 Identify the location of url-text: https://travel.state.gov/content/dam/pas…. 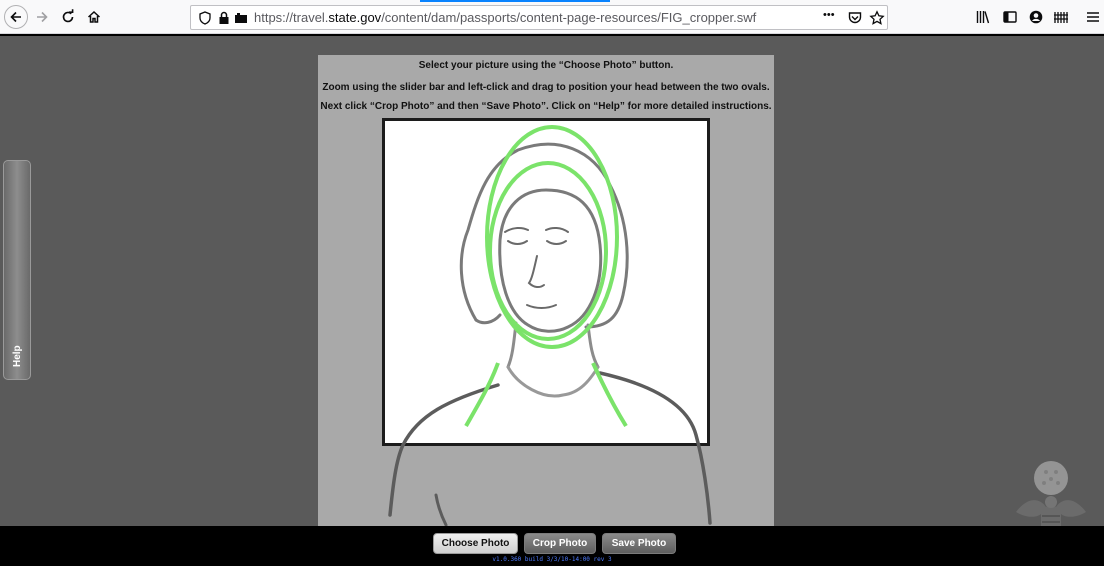
(505, 17).